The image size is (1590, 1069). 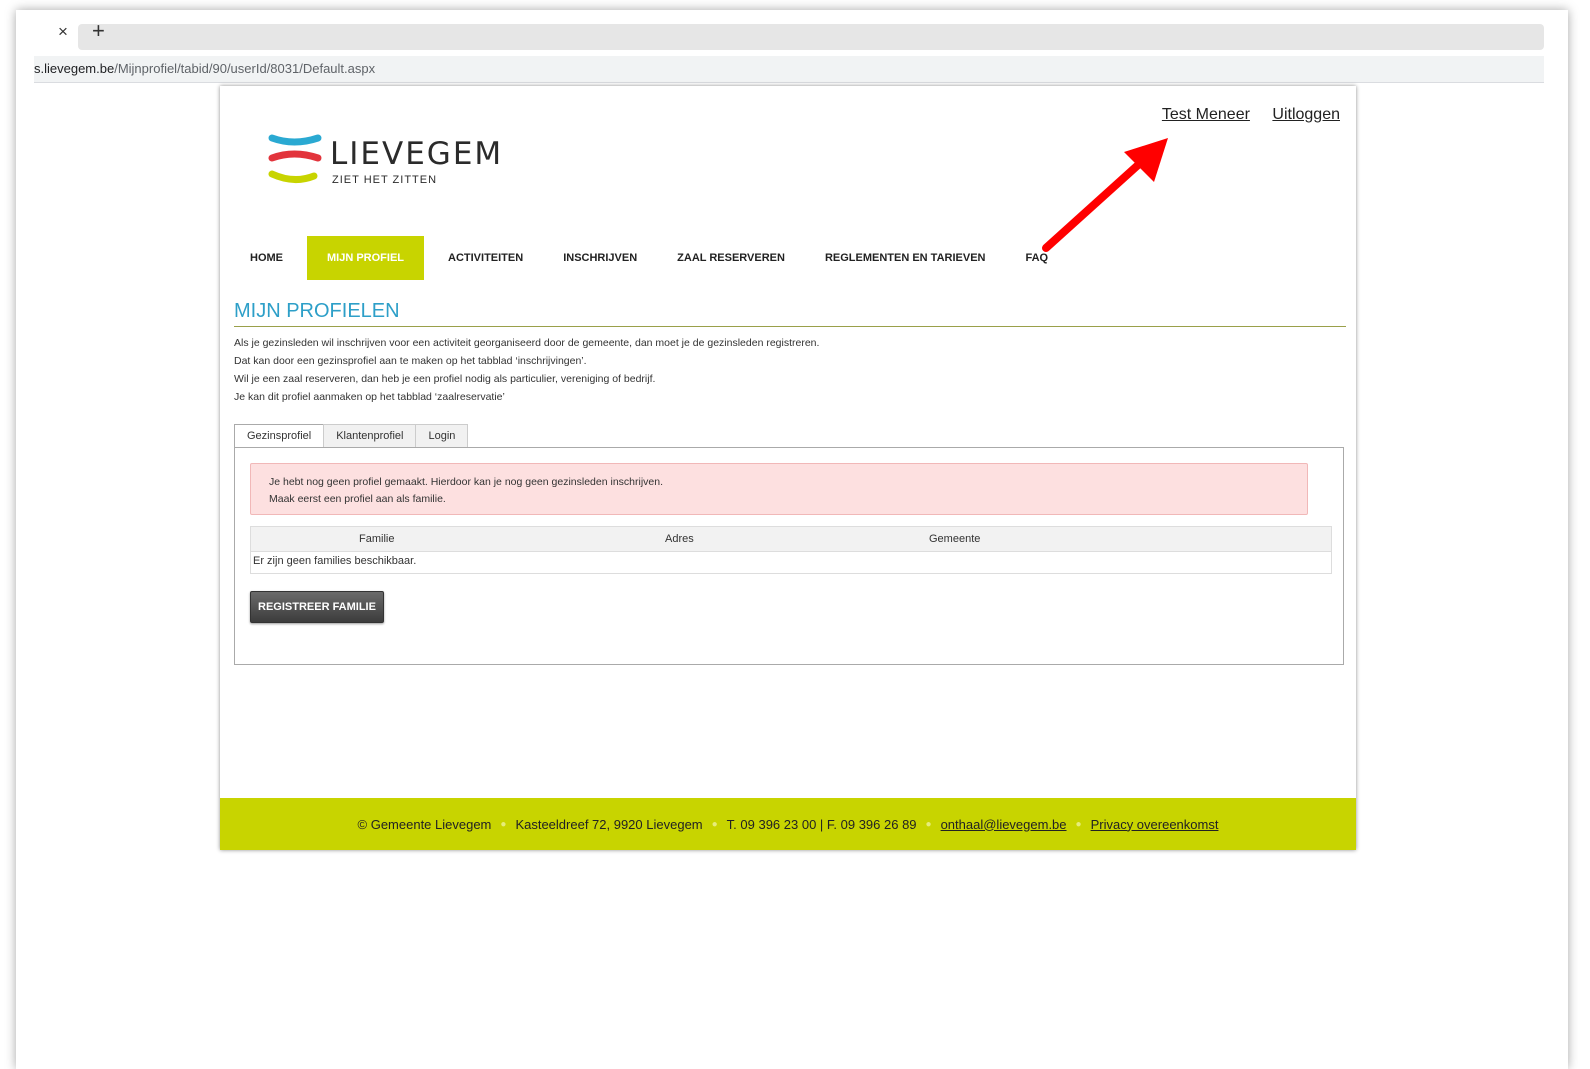 What do you see at coordinates (791, 539) in the screenshot?
I see `table-header: Familie Adres Gemeente` at bounding box center [791, 539].